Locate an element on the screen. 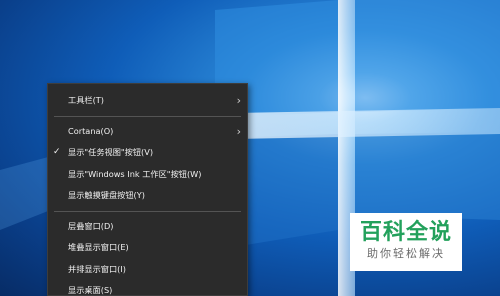  menu-item-cortana: Cortana(O) › is located at coordinates (147, 132).